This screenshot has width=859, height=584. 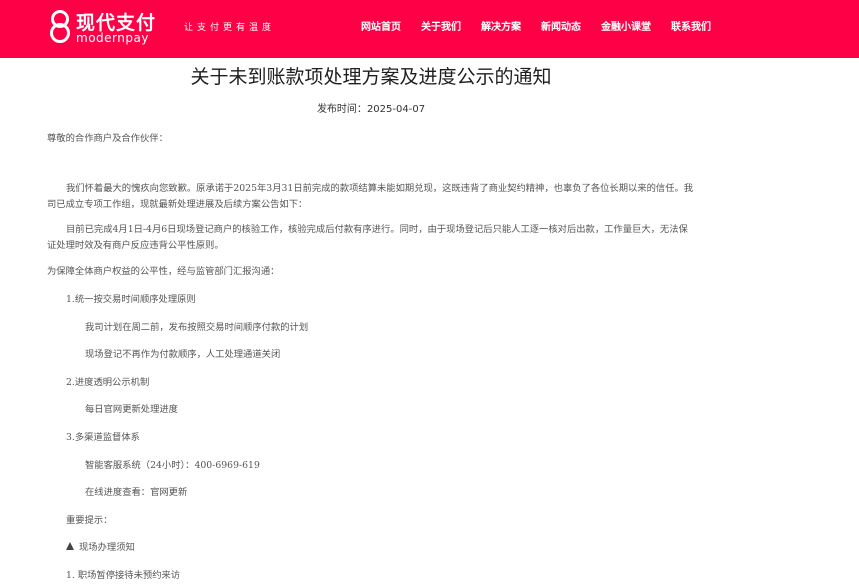 What do you see at coordinates (163, 271) in the screenshot?
I see `paragraph-fairness: 为保障全体商户权益的公平性，经与监管部门汇报沟通：` at bounding box center [163, 271].